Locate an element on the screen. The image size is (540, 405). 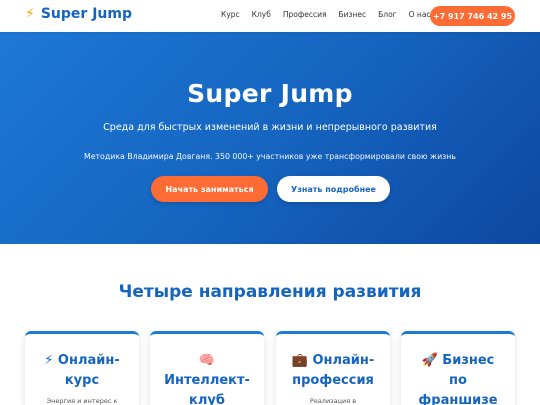
learn-more-button: Узнать подробнее is located at coordinates (333, 189).